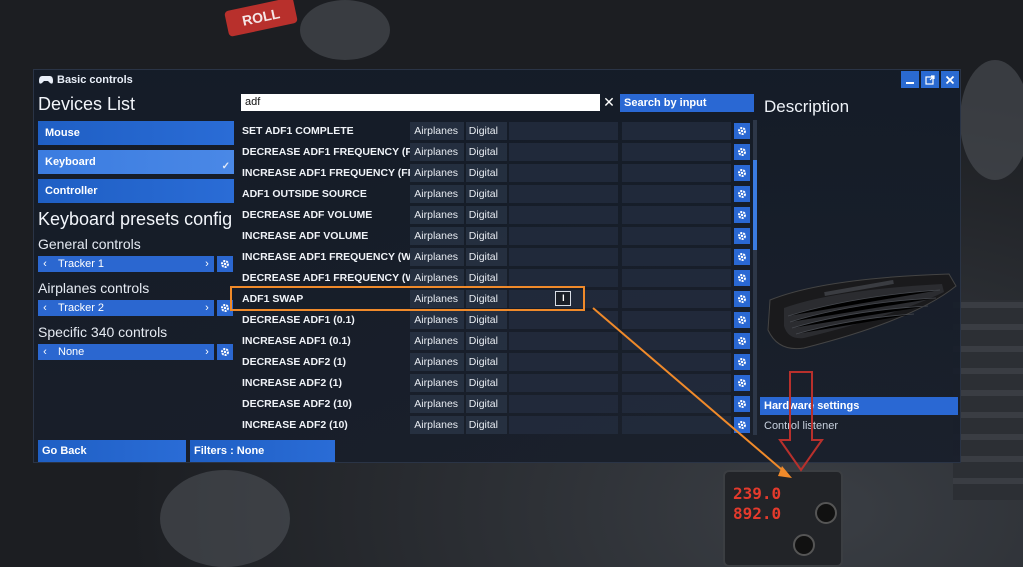  I want to click on device-controller-button: Controller, so click(136, 191).